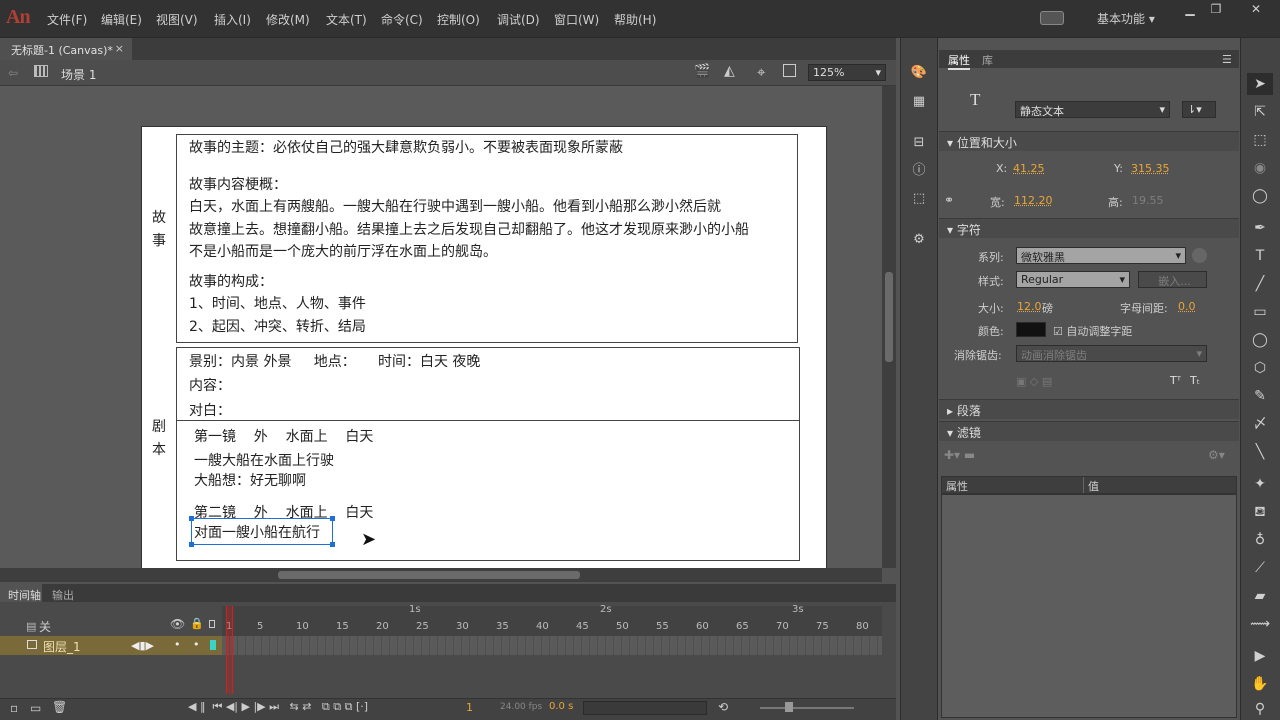 This screenshot has width=1280, height=720. Describe the element at coordinates (552, 645) in the screenshot. I see `frames-row` at that location.